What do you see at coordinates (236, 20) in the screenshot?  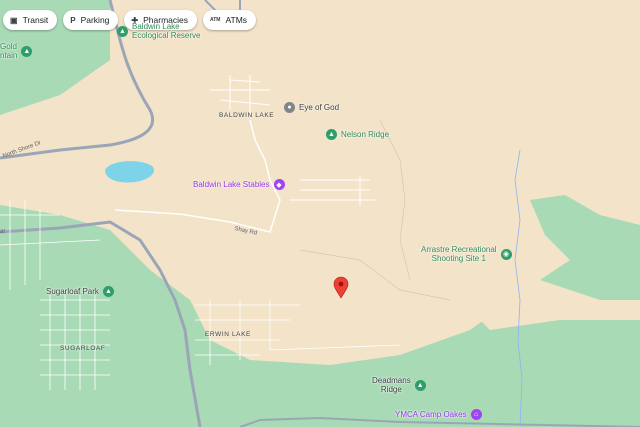 I see `chip-atms-label: ATMs` at bounding box center [236, 20].